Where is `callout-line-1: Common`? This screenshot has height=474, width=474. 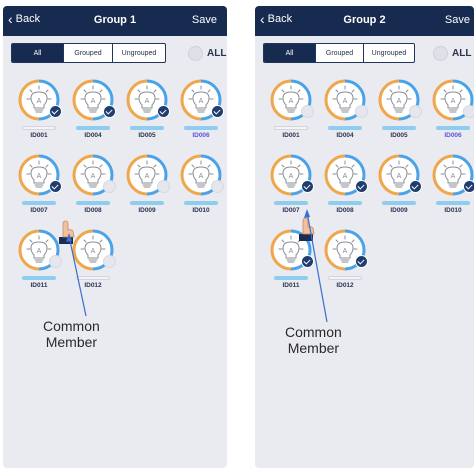
callout-line-1: Common is located at coordinates (71, 326).